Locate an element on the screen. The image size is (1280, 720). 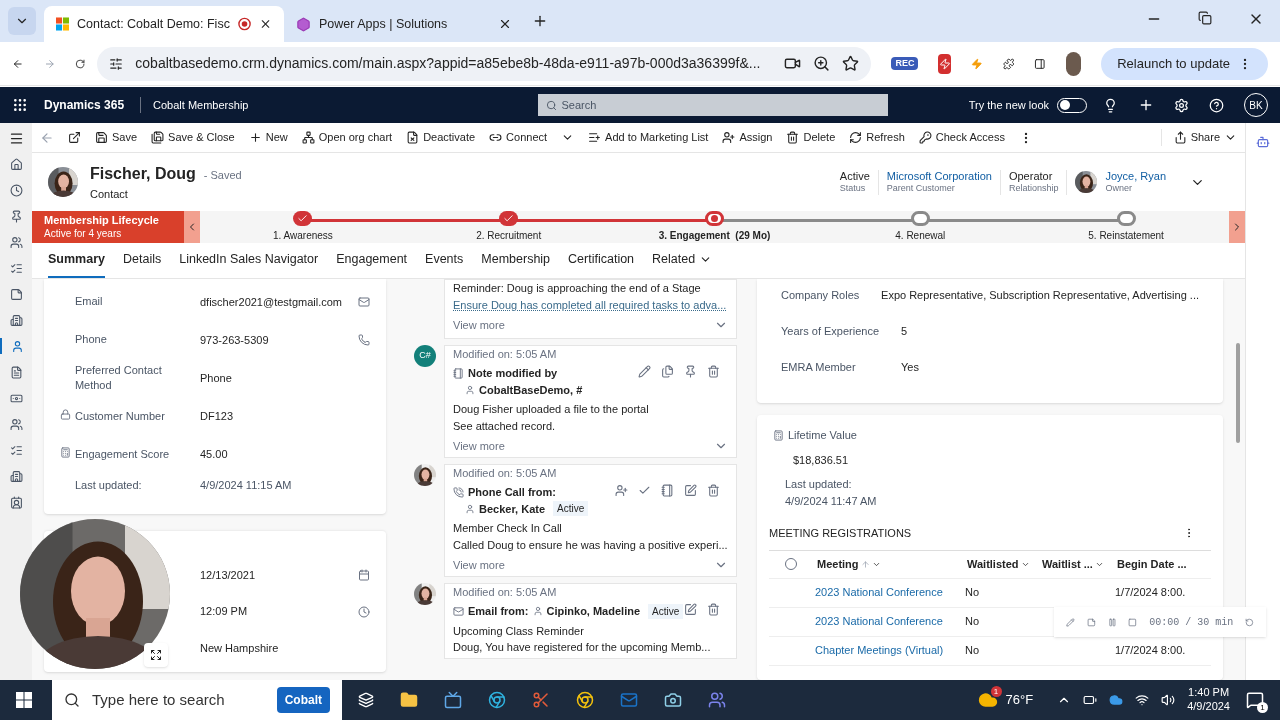
copilot-icon is located at coordinates (1263, 142).